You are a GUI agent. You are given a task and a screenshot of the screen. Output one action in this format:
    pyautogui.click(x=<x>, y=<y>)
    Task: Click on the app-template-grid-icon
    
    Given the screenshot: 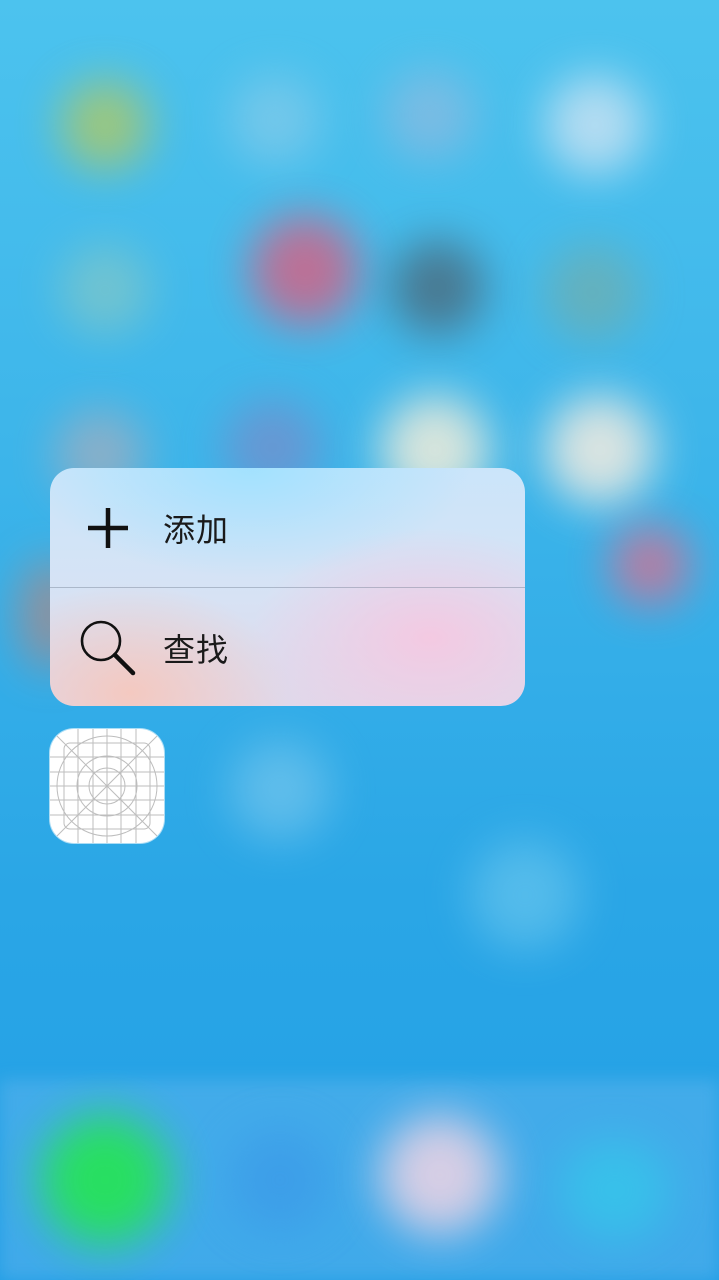 What is the action you would take?
    pyautogui.click(x=107, y=786)
    